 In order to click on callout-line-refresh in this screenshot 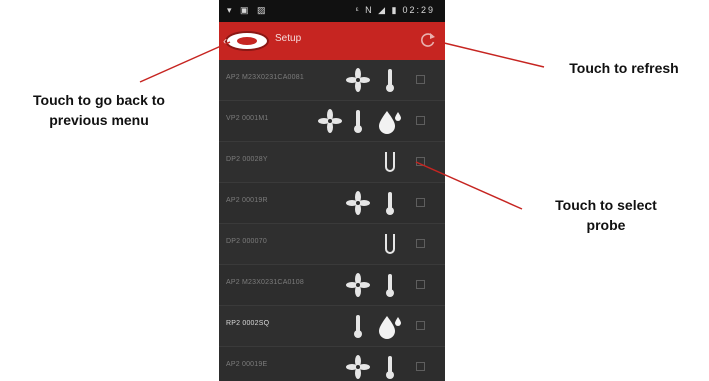, I will do `click(492, 54)`.